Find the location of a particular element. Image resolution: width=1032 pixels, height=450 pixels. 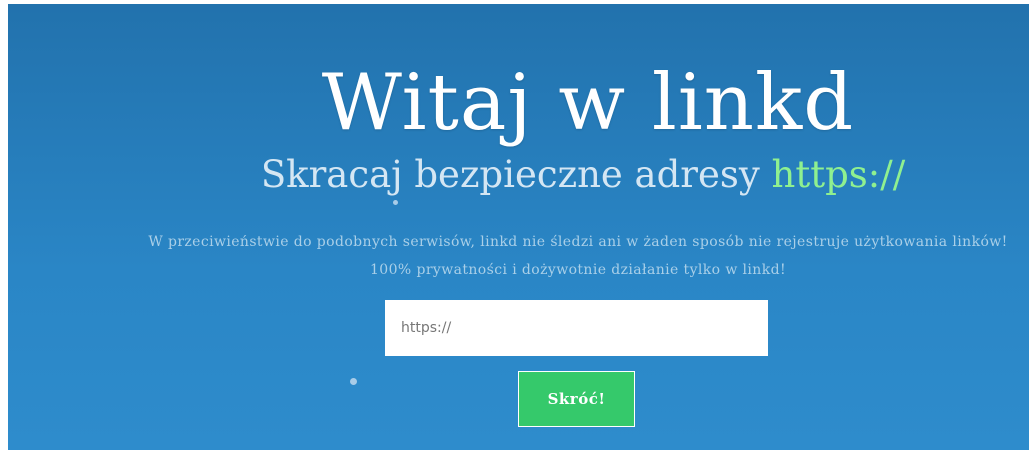

subtitle-text: Skracaj bezpieczne adresy is located at coordinates (516, 174).